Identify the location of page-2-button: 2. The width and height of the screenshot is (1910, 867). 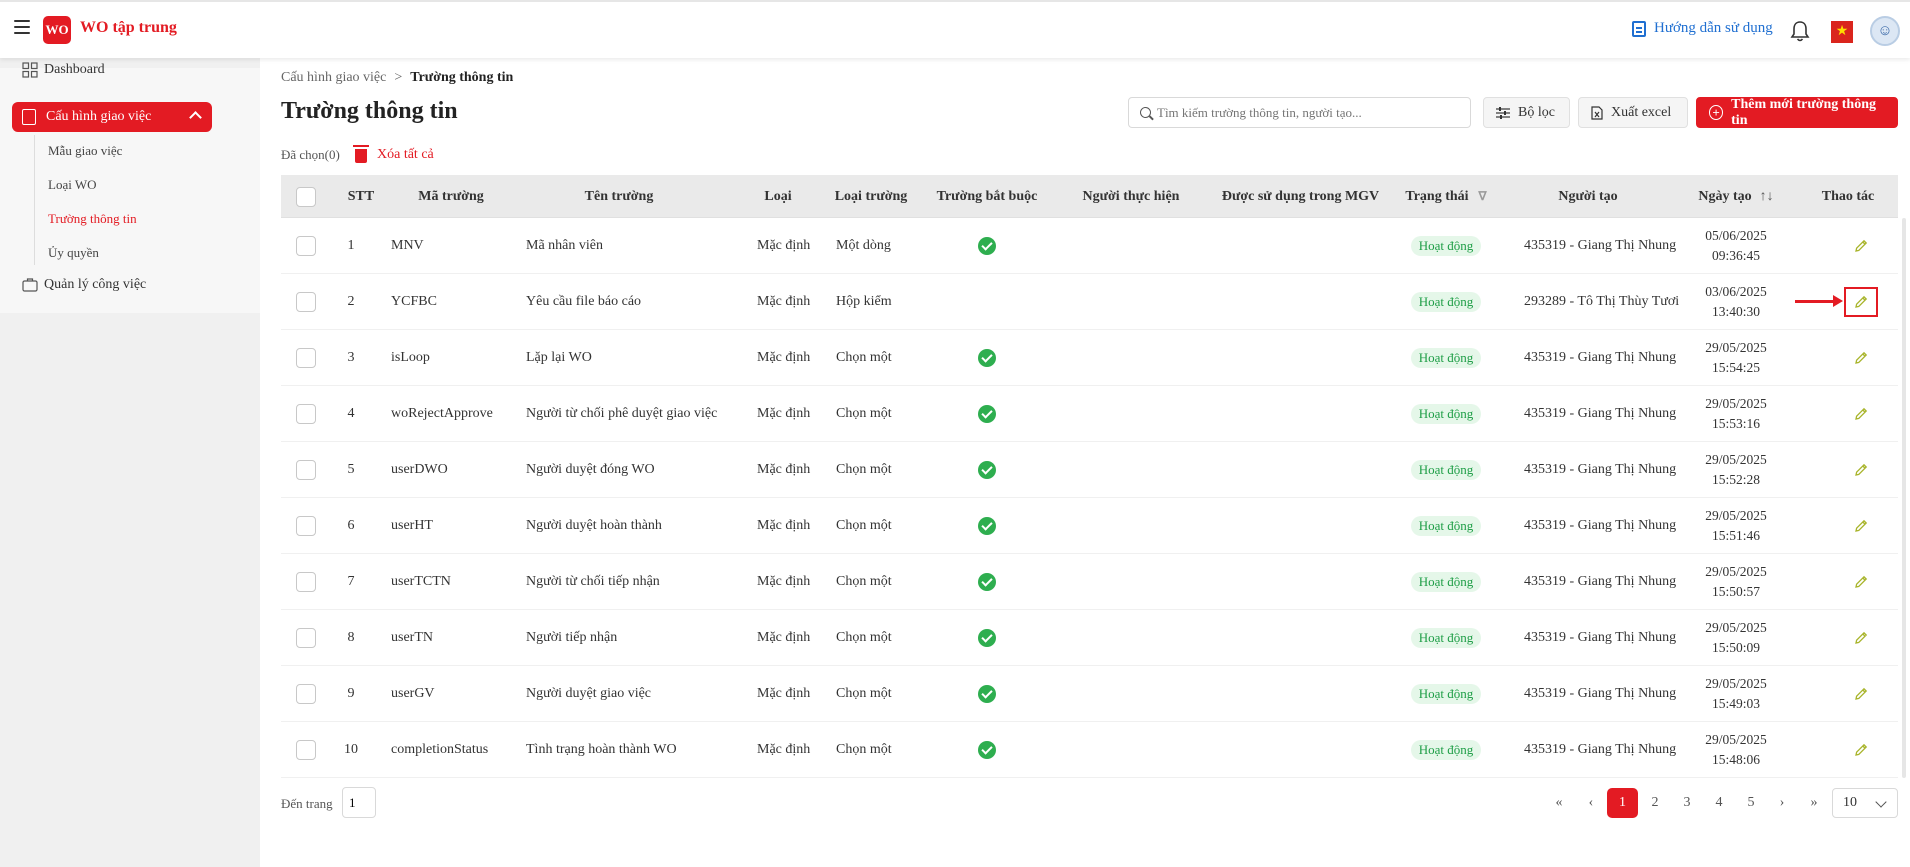
(1655, 803).